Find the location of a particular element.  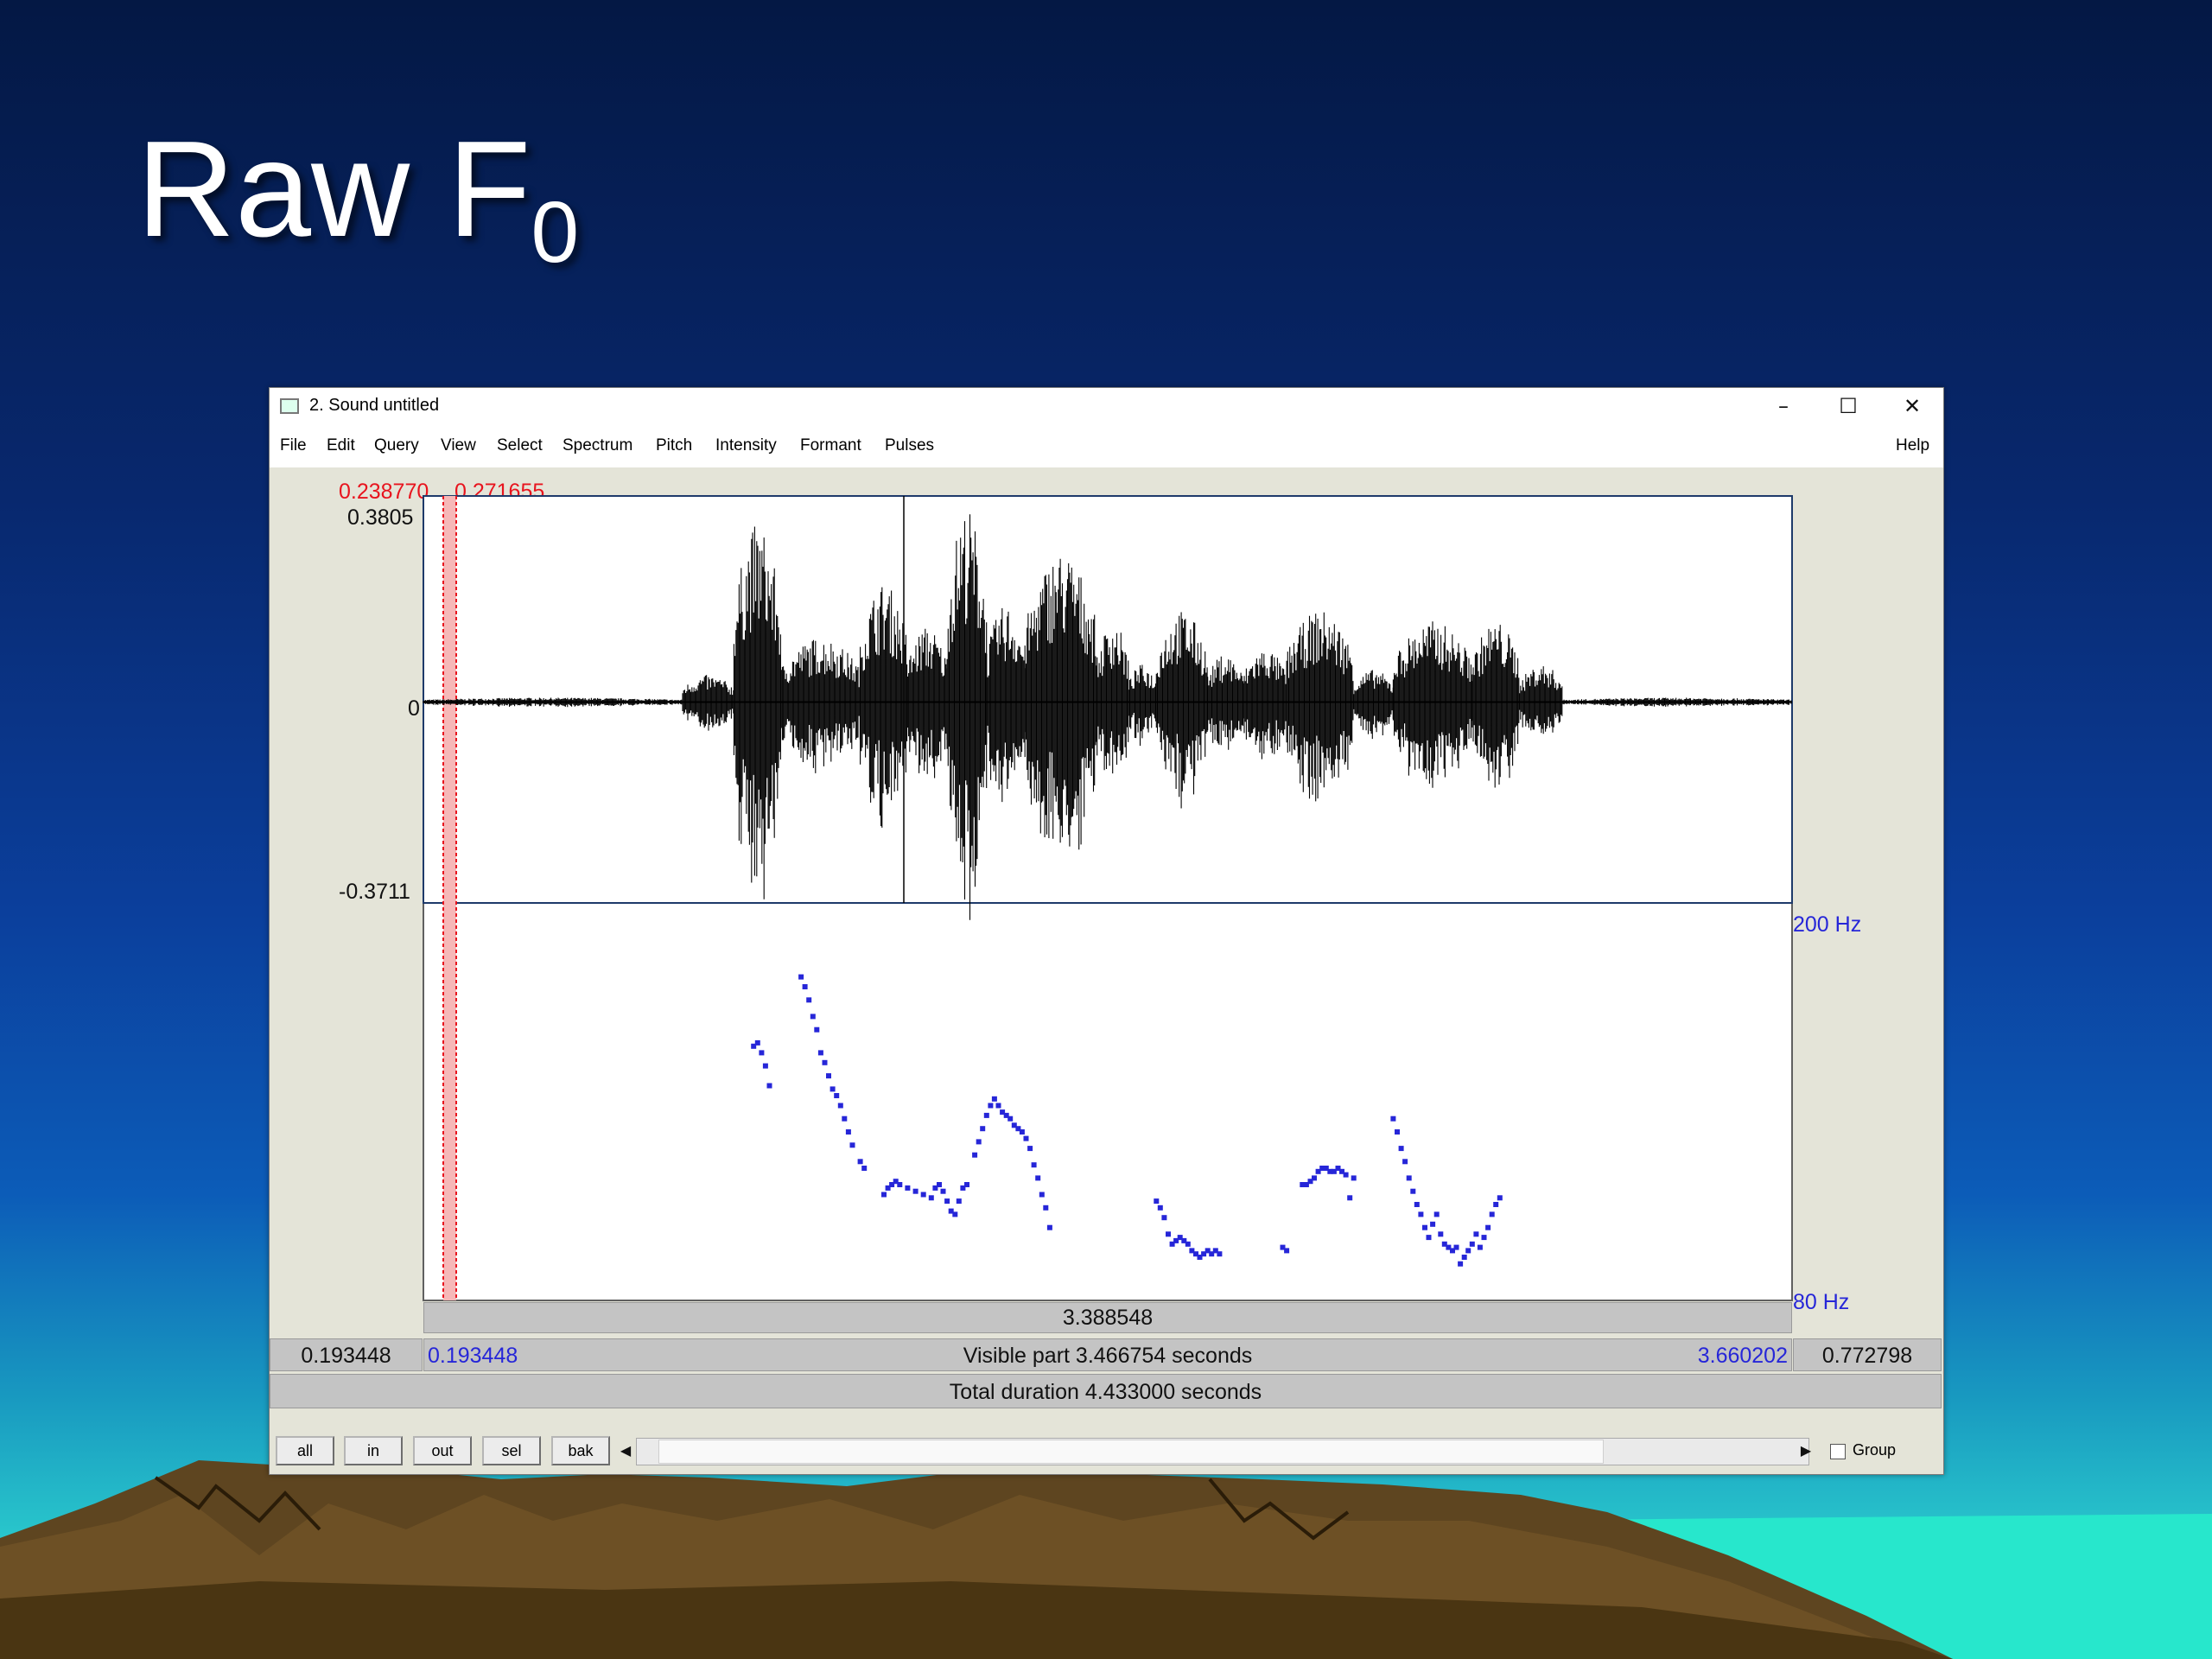

total-duration-text: Total duration 4.433000 seconds is located at coordinates (1105, 1392).